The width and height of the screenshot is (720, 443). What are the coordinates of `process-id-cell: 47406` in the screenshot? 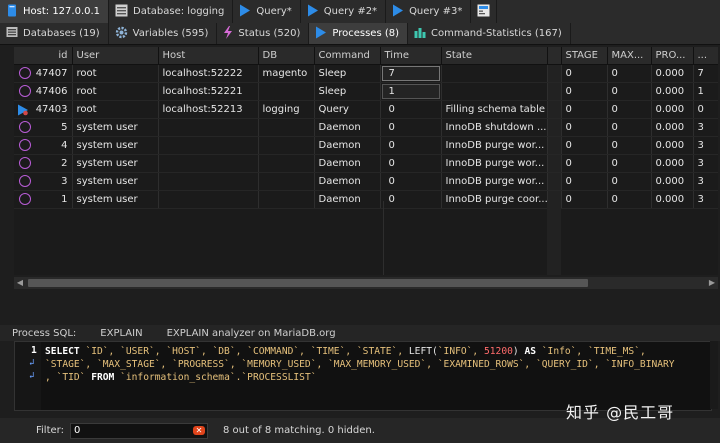 It's located at (43, 91).